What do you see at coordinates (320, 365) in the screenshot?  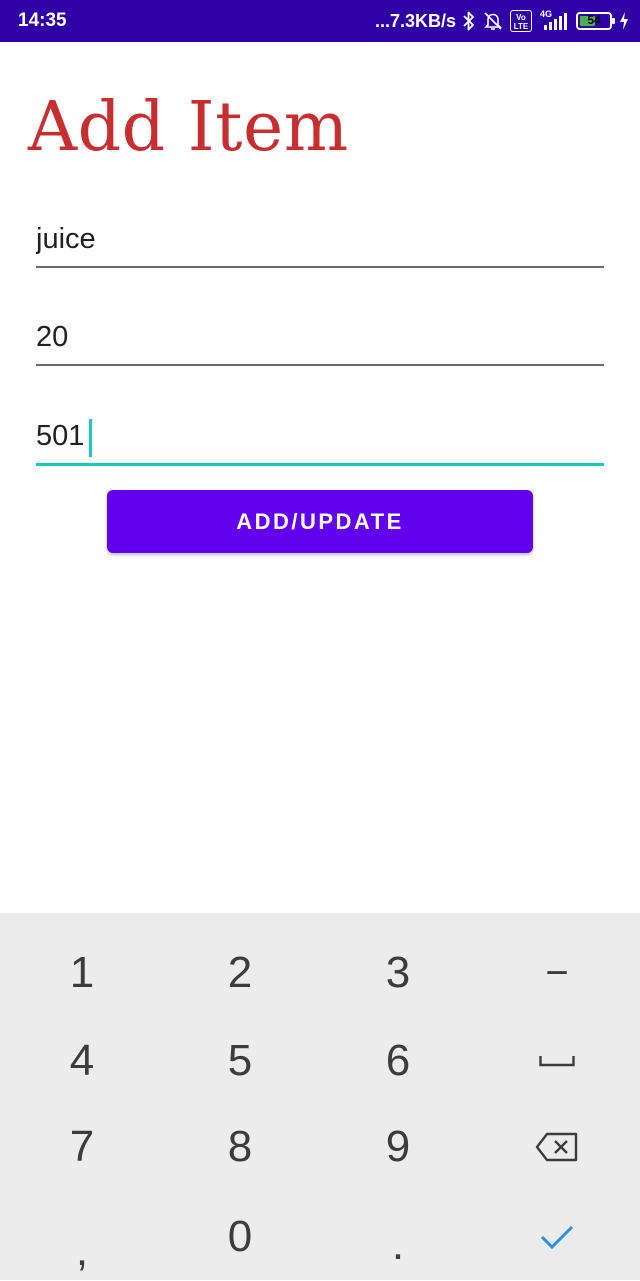 I see `item-quantity-underline` at bounding box center [320, 365].